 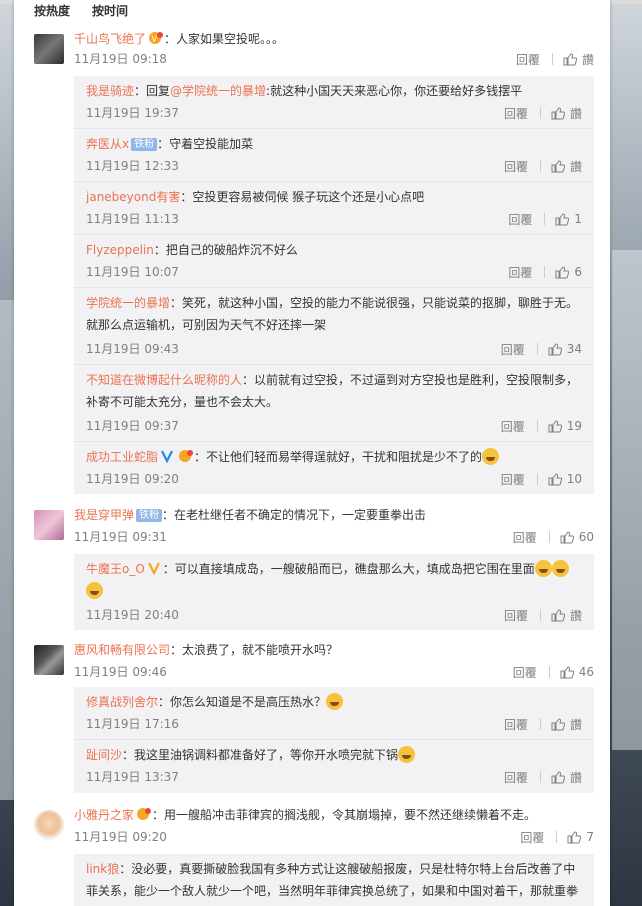 What do you see at coordinates (132, 113) in the screenshot?
I see `reply-time: 11月19日 19:37` at bounding box center [132, 113].